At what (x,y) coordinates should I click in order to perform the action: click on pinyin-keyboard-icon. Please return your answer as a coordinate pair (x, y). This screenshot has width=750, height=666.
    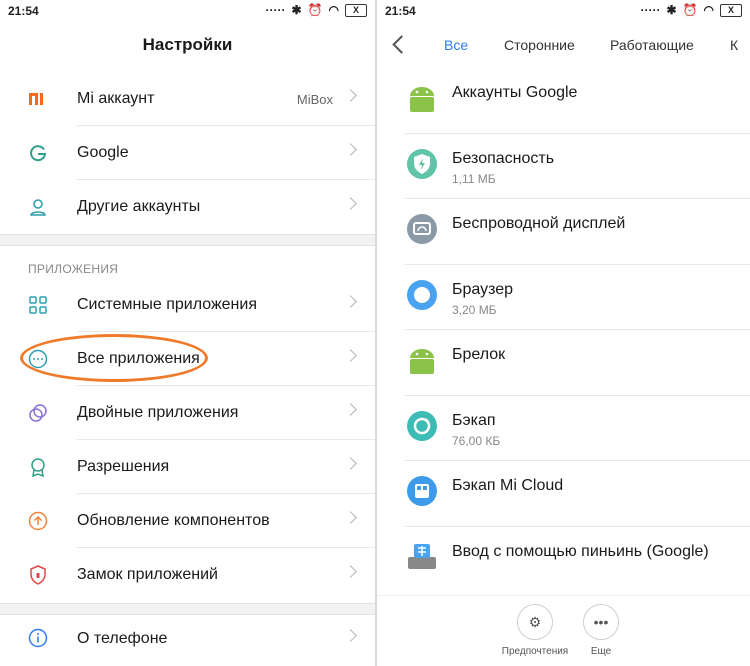
    Looking at the image, I should click on (422, 557).